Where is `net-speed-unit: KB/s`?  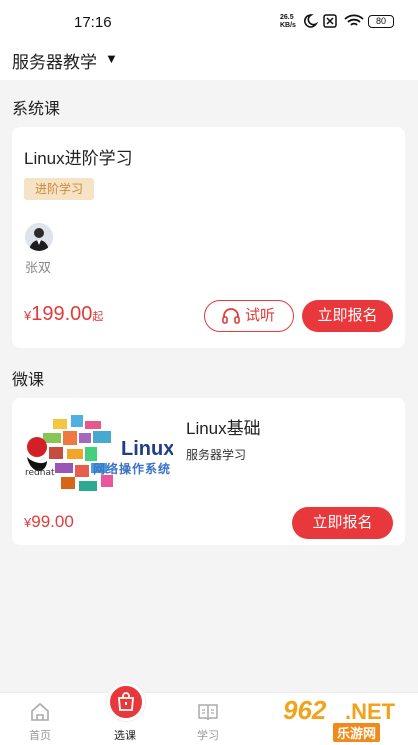
net-speed-unit: KB/s is located at coordinates (288, 25).